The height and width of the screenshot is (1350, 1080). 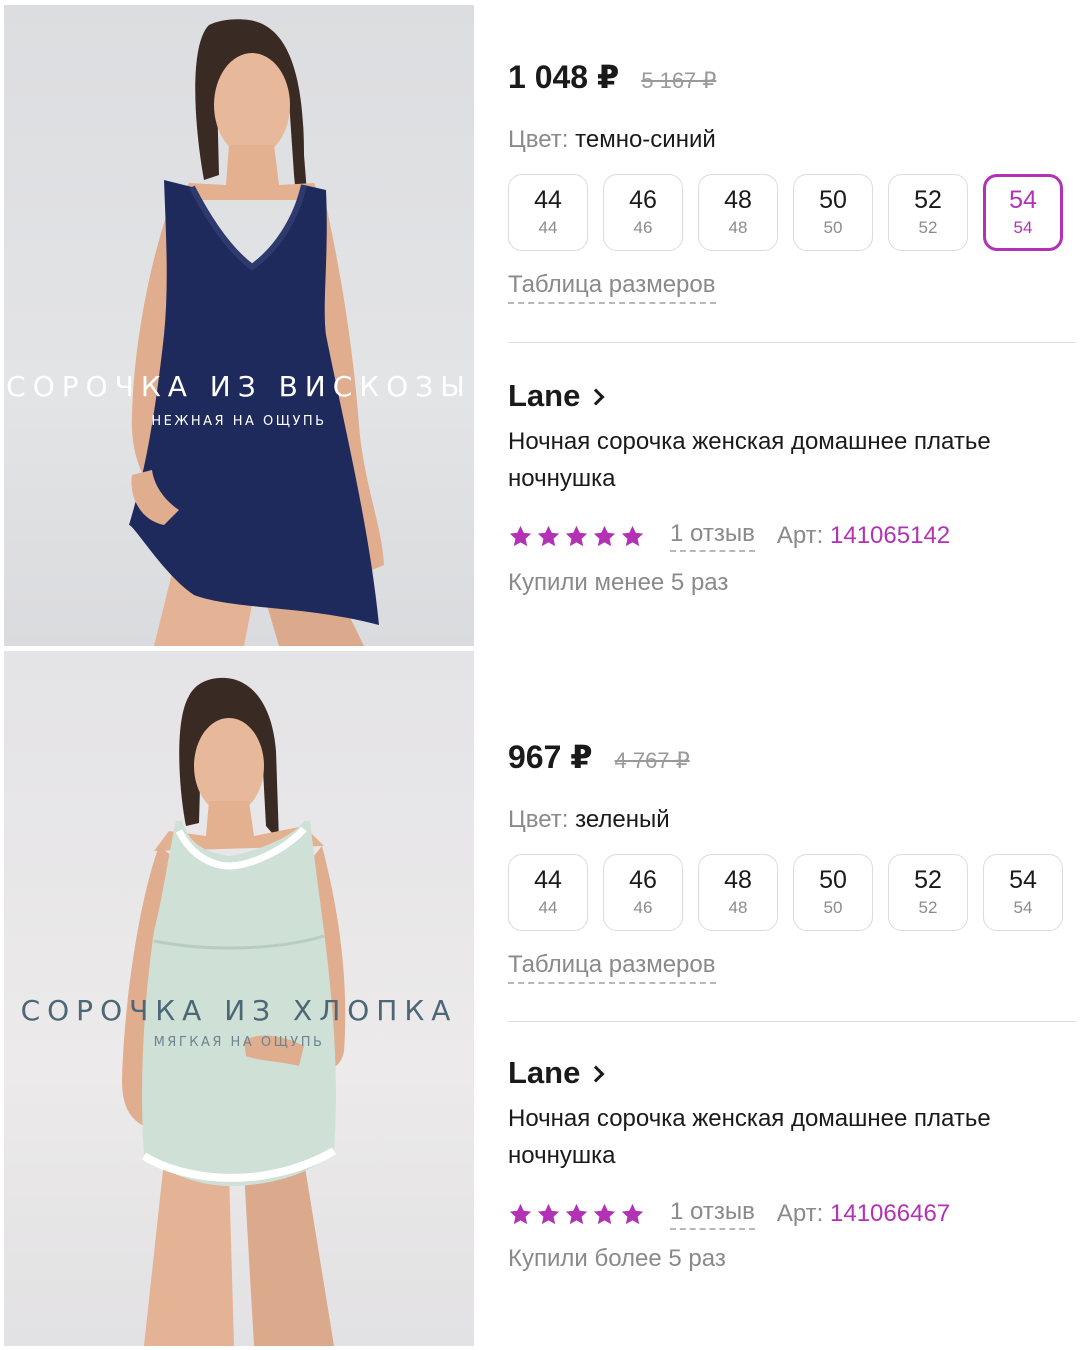 I want to click on article-value: 141066467, so click(x=890, y=1213).